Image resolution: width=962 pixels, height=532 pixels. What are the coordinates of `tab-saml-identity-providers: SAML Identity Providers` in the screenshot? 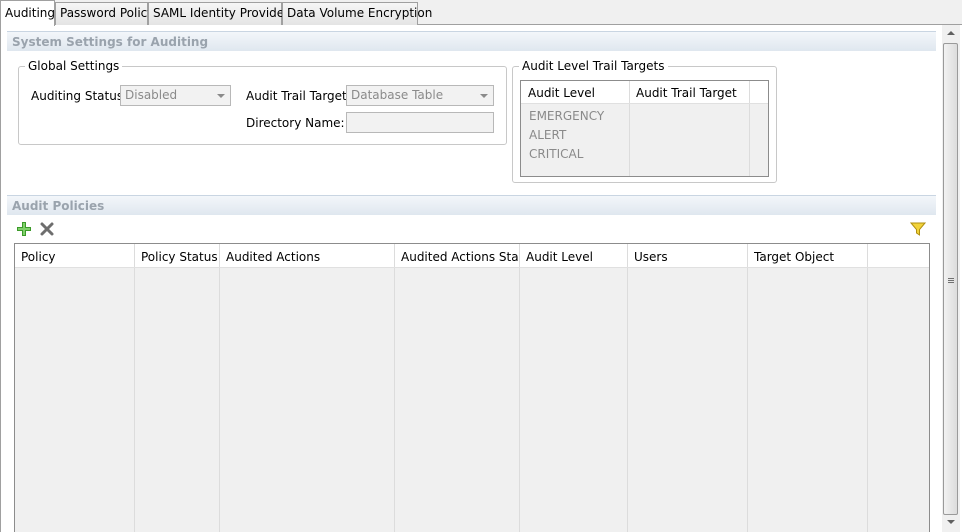 It's located at (221, 13).